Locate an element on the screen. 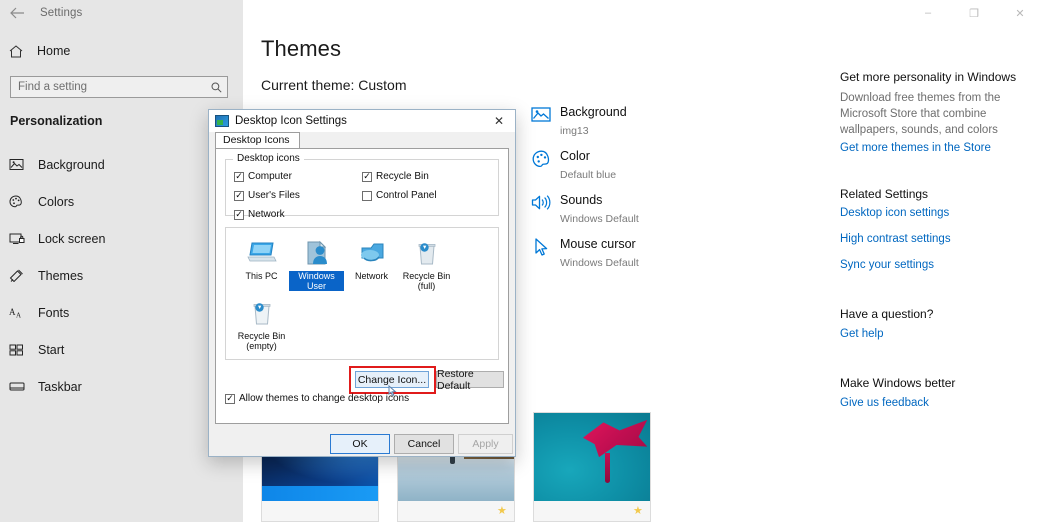 The width and height of the screenshot is (1043, 522). summary-item-sounds: Sounds Windows Default is located at coordinates (639, 211).